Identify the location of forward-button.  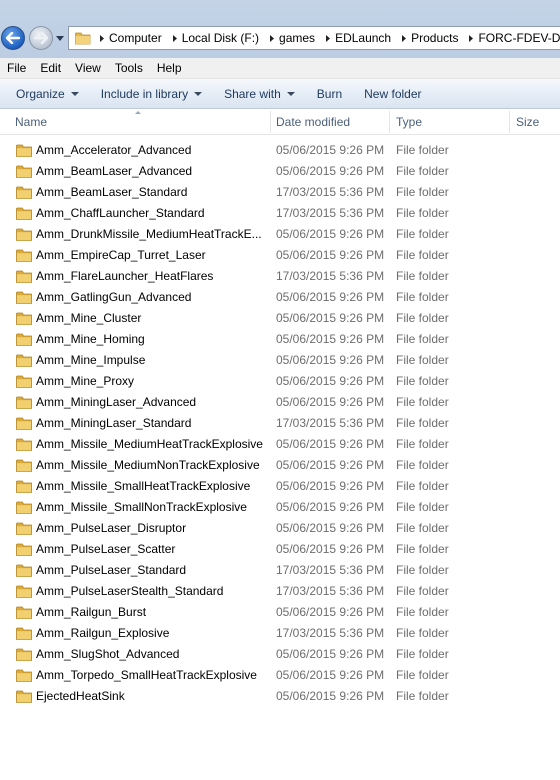
(41, 38).